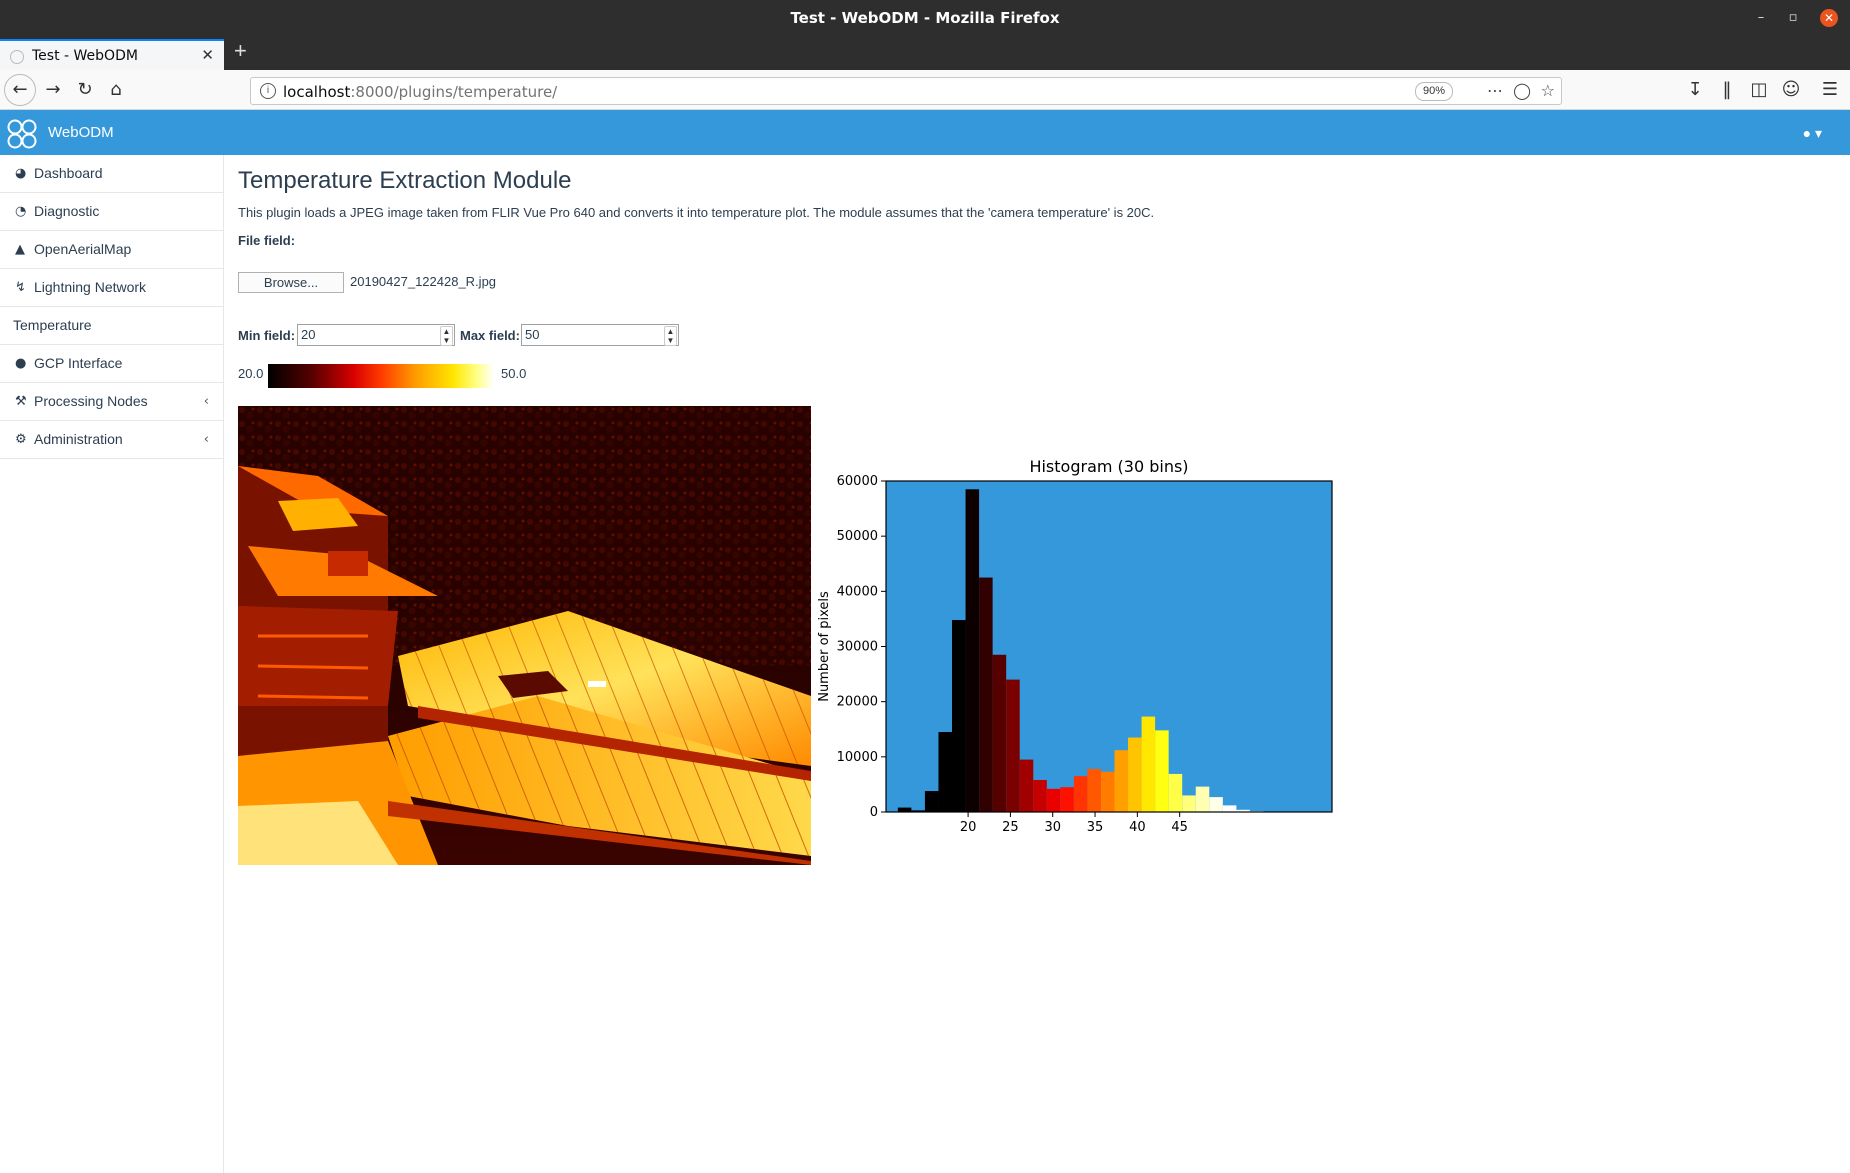 This screenshot has width=1850, height=1173. Describe the element at coordinates (857, 757) in the screenshot. I see `y-tick-label: 10000` at that location.